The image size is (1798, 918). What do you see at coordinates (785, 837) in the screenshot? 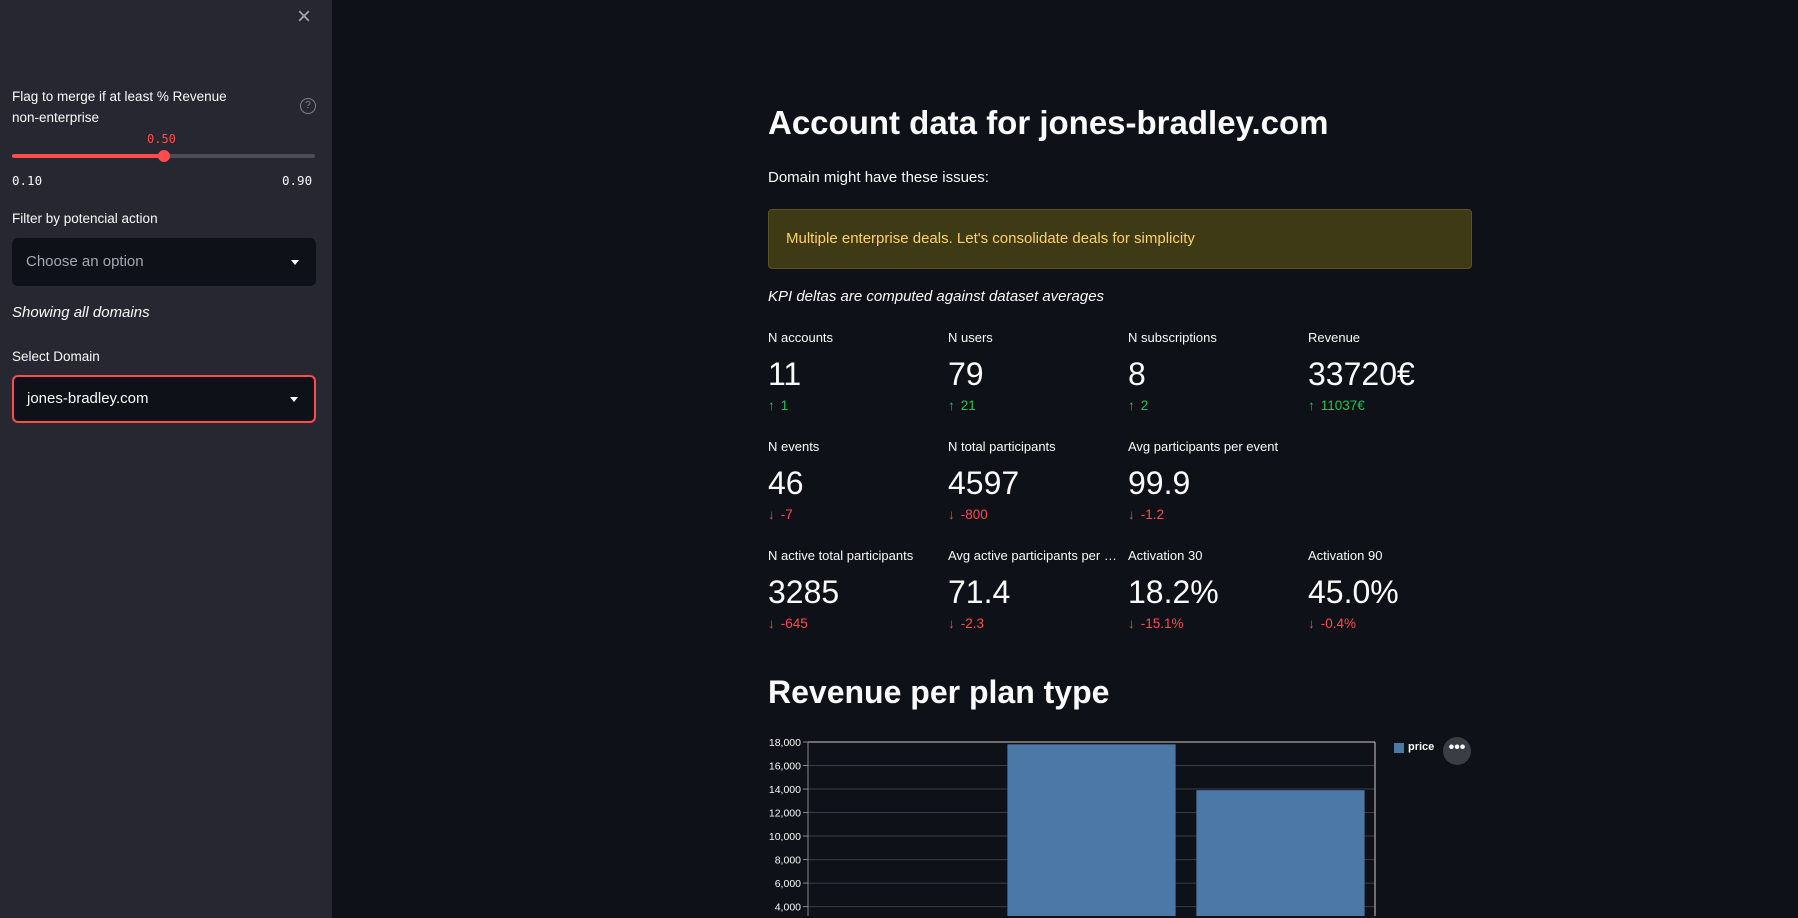
I see `y-tick-label: 10,000` at bounding box center [785, 837].